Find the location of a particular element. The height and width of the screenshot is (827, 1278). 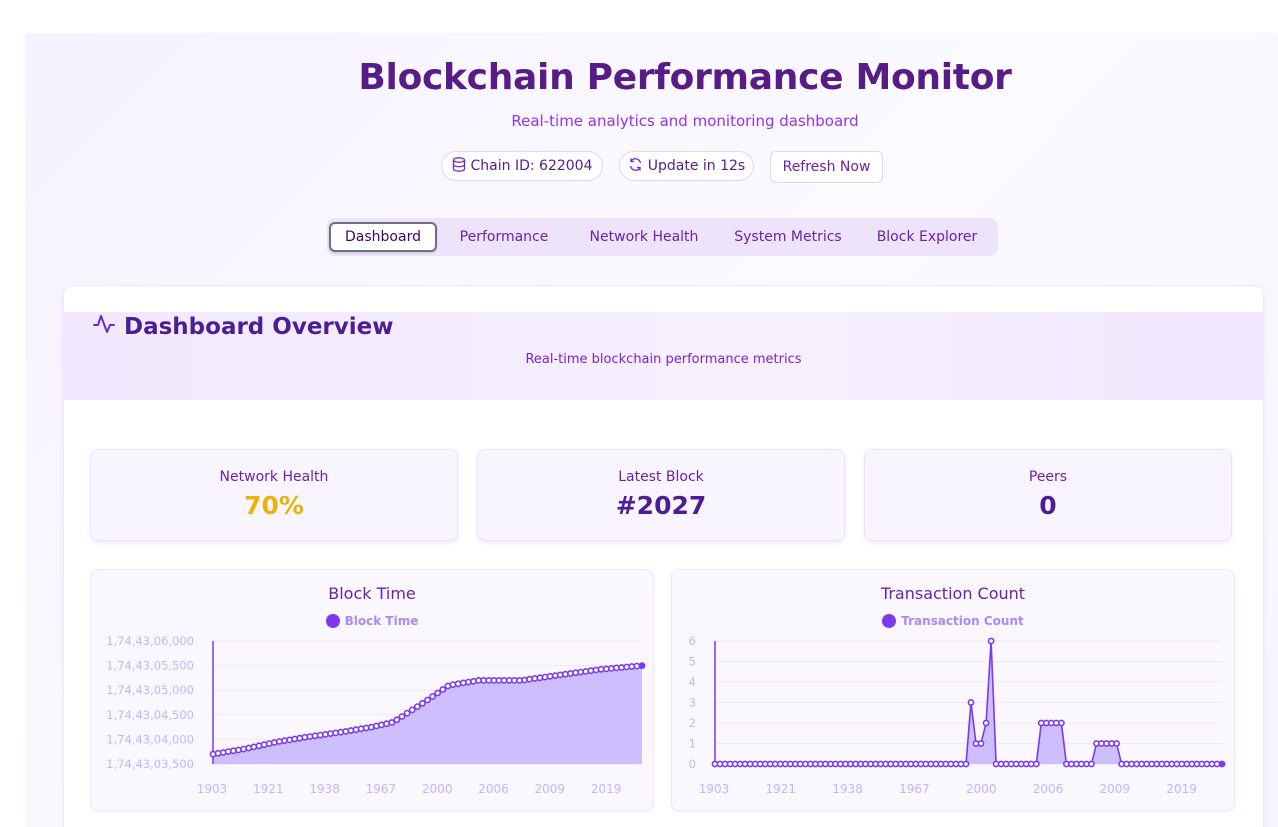

y-tick-label: 1,74,43,04,500 is located at coordinates (150, 715).